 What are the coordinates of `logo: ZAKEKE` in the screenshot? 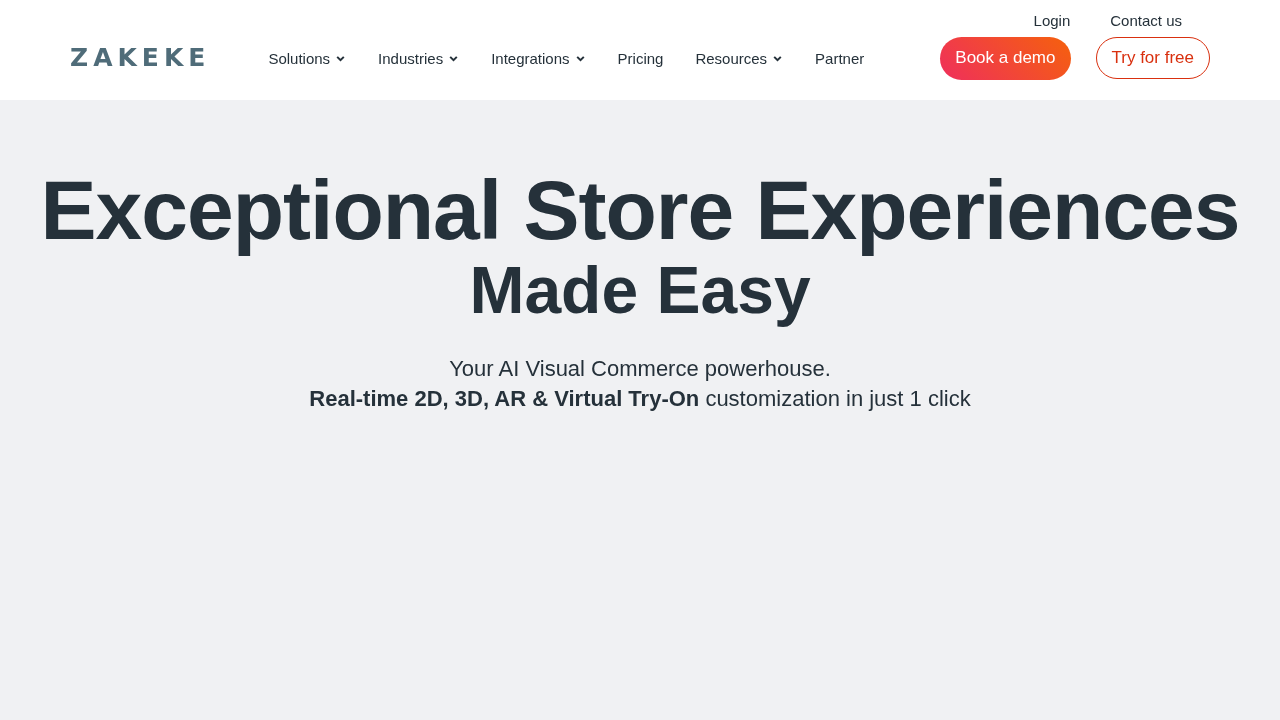 It's located at (141, 58).